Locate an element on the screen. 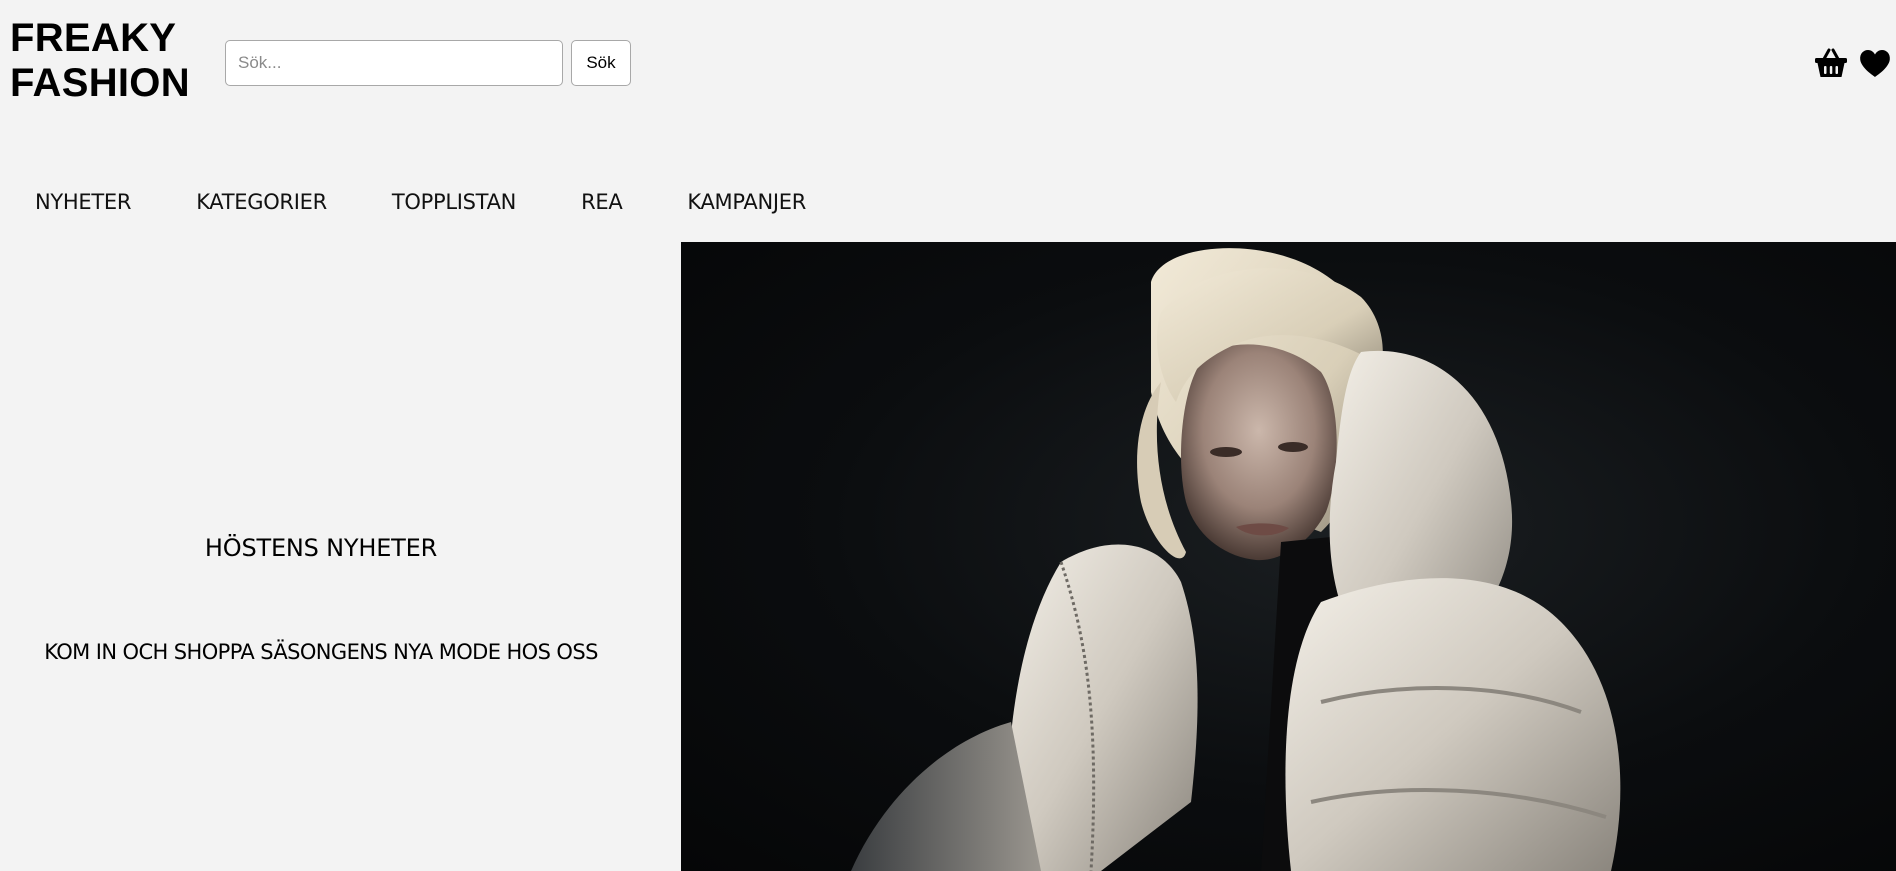 The width and height of the screenshot is (1896, 871). logo-line-2: FASHION is located at coordinates (100, 83).